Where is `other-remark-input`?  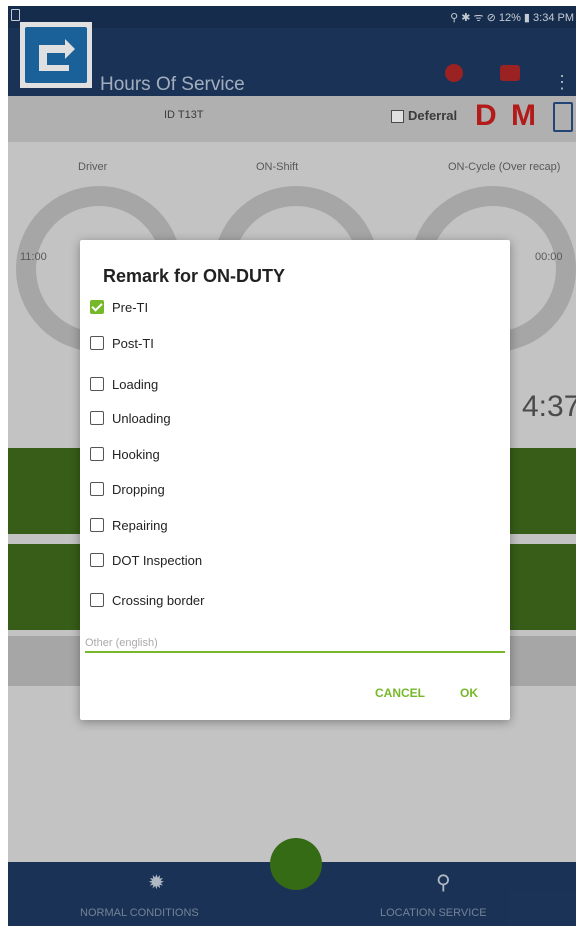 other-remark-input is located at coordinates (295, 644).